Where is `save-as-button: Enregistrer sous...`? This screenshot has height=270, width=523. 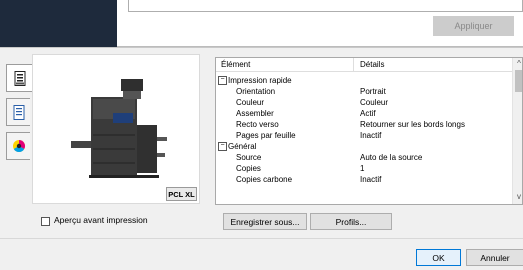
save-as-button: Enregistrer sous... is located at coordinates (265, 221).